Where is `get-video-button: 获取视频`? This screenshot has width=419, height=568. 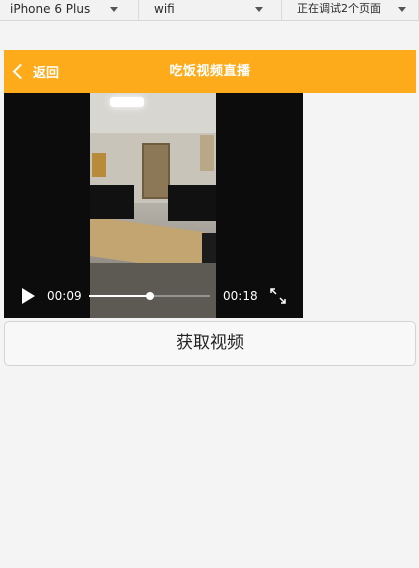 get-video-button: 获取视频 is located at coordinates (210, 343).